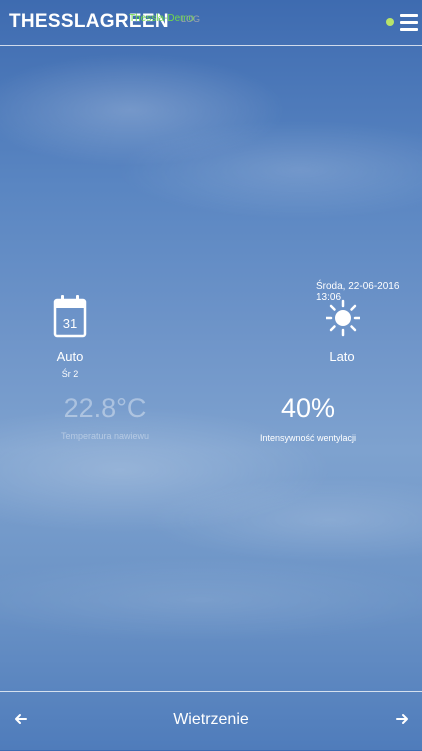 This screenshot has width=422, height=751. What do you see at coordinates (343, 318) in the screenshot?
I see `sun-icon` at bounding box center [343, 318].